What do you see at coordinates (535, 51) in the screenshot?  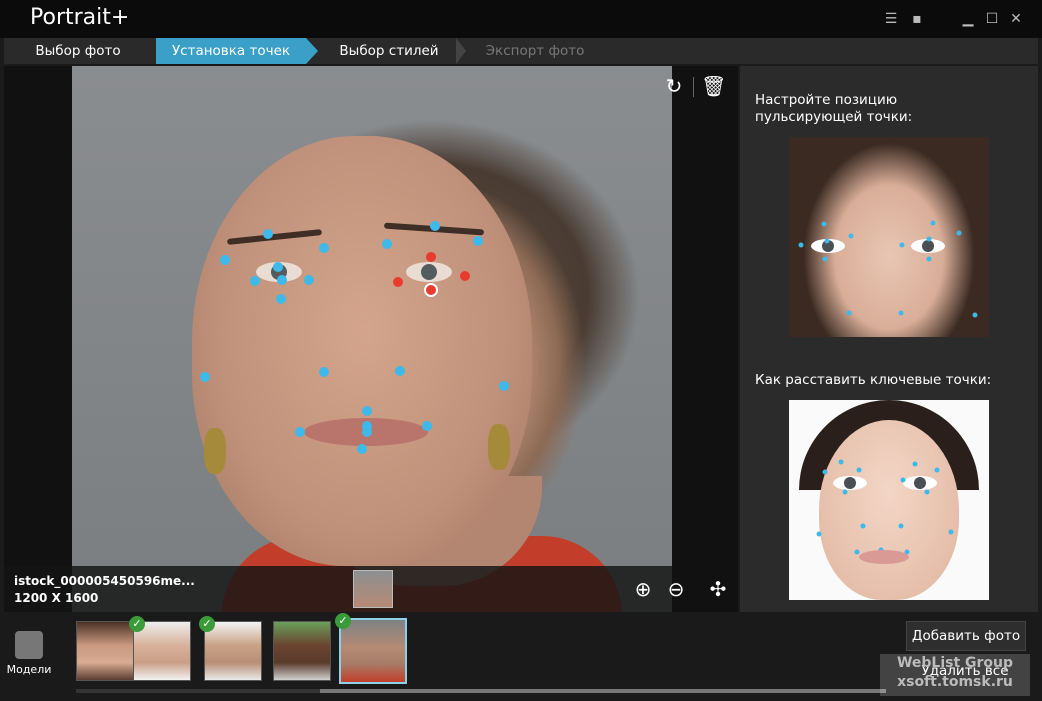 I see `step-export-photo: Экспорт фото` at bounding box center [535, 51].